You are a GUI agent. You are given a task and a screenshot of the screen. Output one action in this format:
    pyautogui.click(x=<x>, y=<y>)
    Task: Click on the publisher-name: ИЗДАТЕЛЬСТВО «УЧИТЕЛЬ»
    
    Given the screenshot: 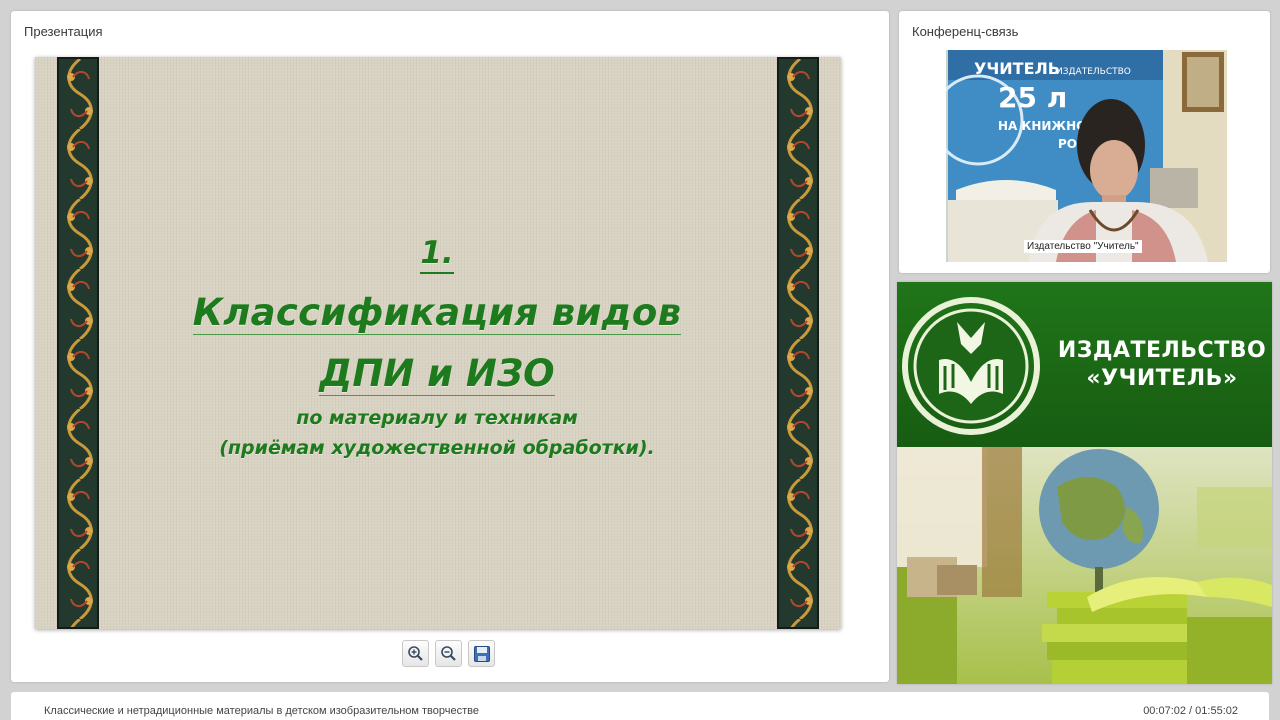 What is the action you would take?
    pyautogui.click(x=1162, y=365)
    